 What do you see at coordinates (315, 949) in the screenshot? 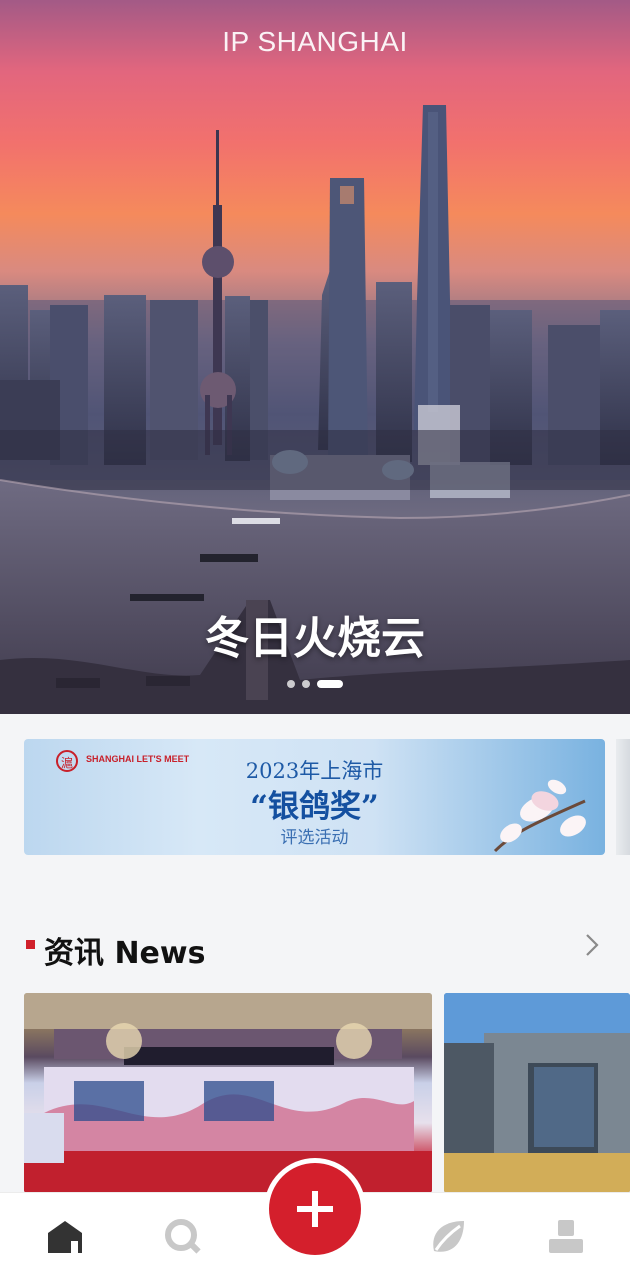
I see `news-section-header: 资讯 News` at bounding box center [315, 949].